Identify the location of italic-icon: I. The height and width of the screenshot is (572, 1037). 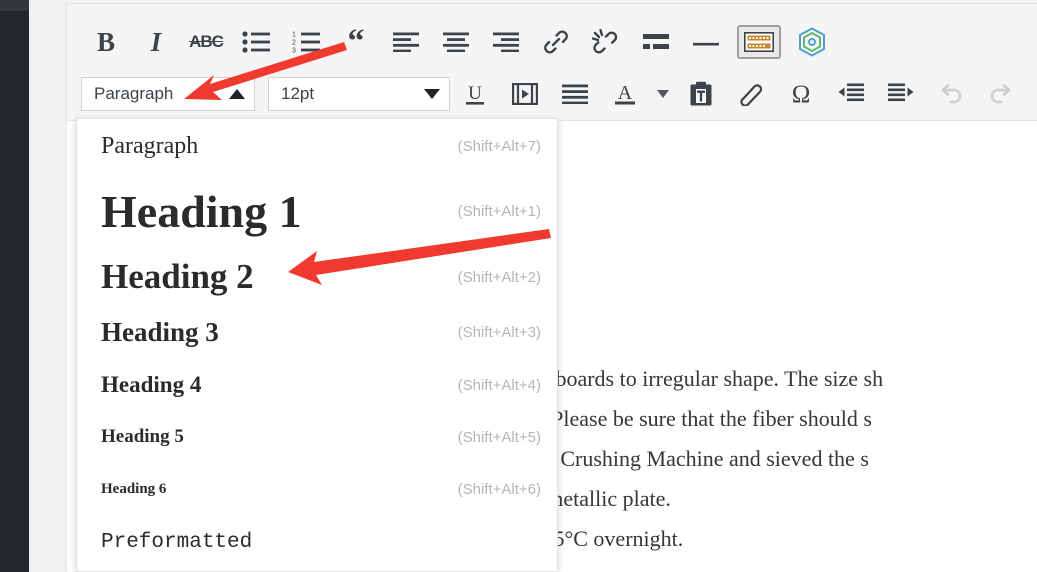
(156, 42).